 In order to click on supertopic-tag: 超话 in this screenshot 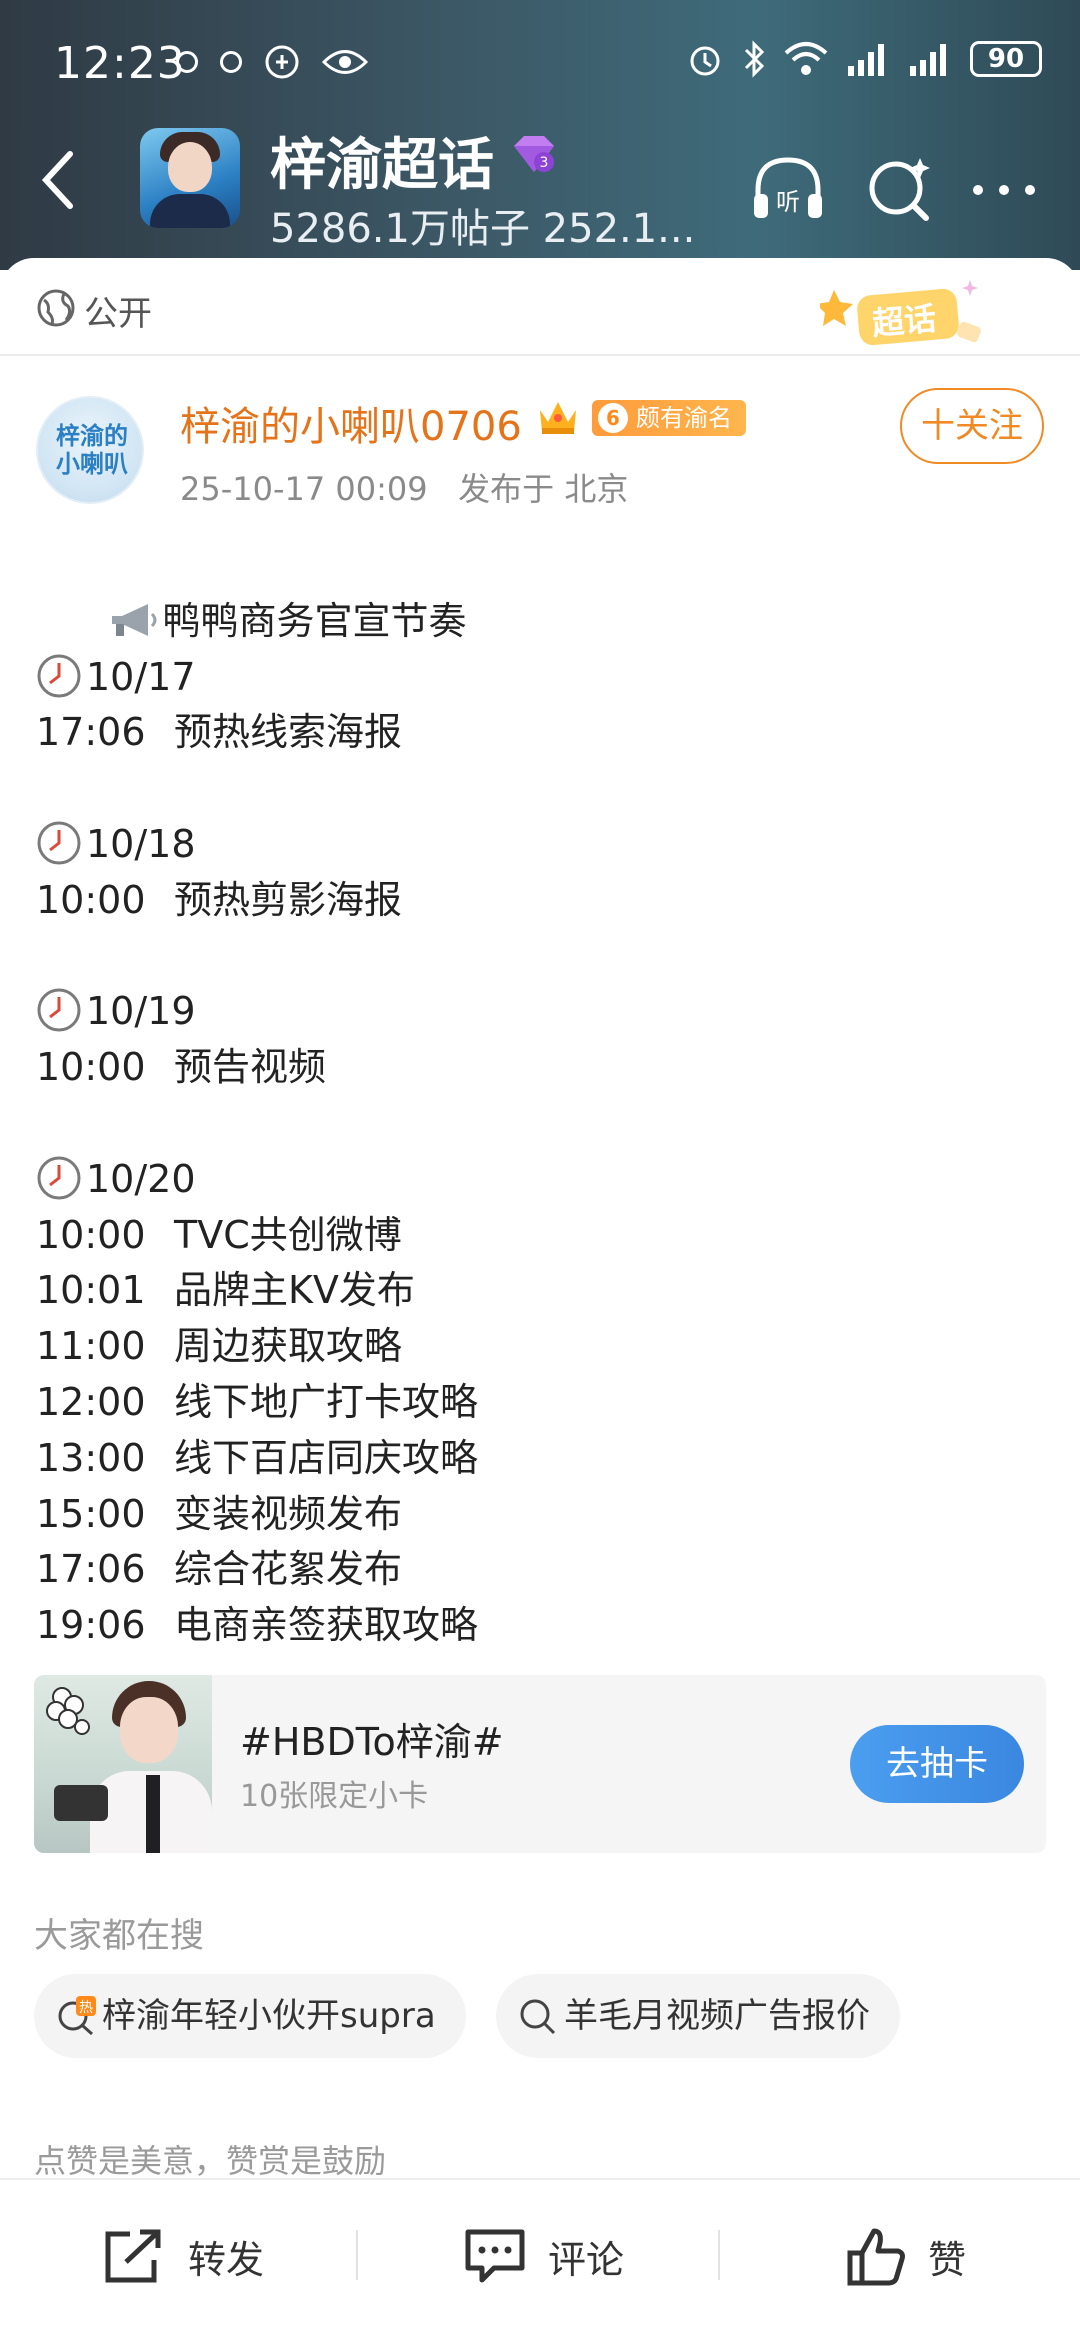, I will do `click(903, 316)`.